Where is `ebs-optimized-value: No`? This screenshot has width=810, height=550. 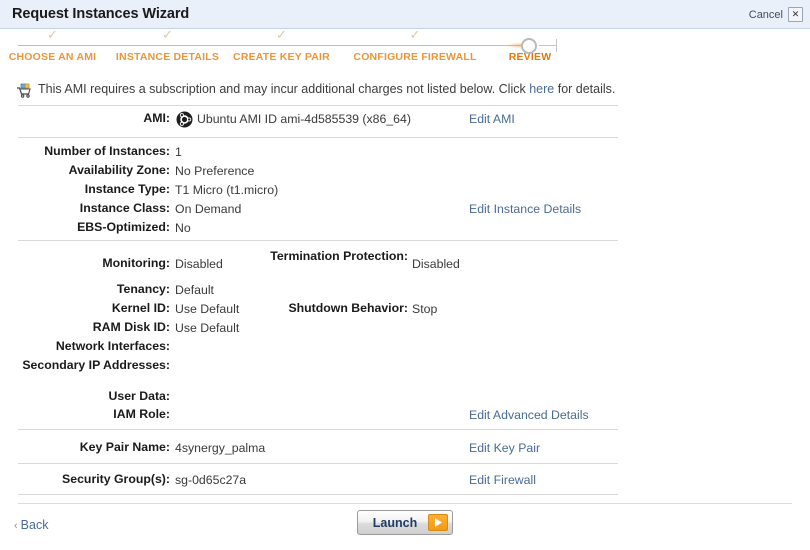 ebs-optimized-value: No is located at coordinates (183, 228).